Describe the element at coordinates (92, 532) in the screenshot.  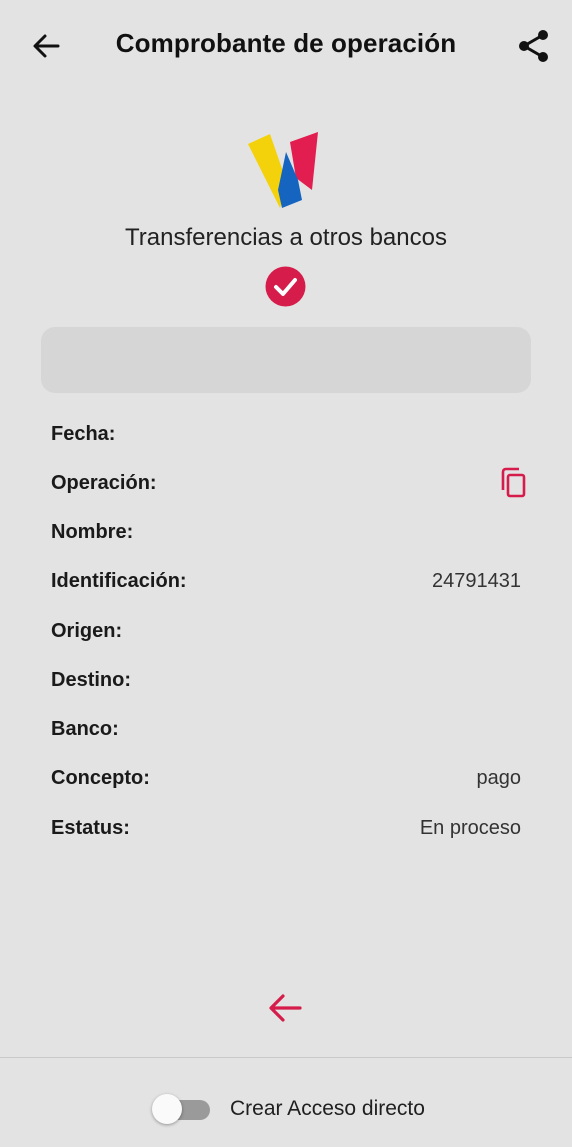
I see `detail-label: Nombre:` at that location.